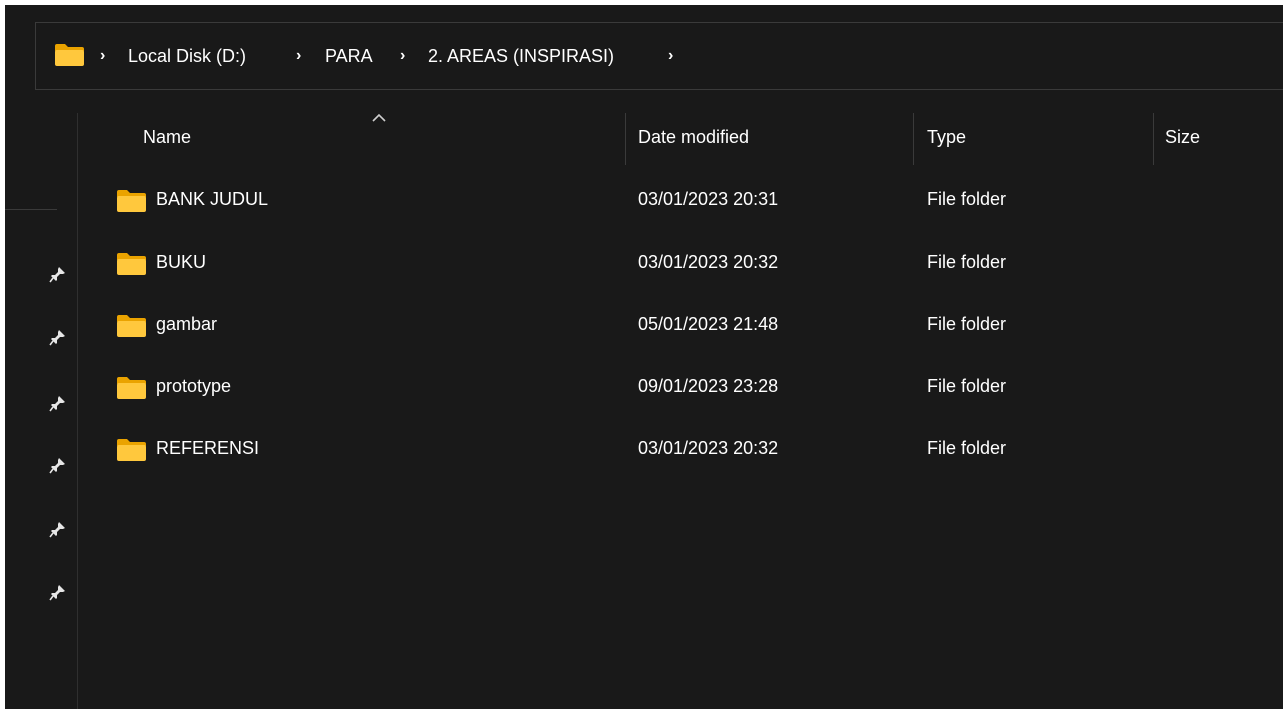 The width and height of the screenshot is (1283, 709). I want to click on file-date-modified: 05/01/2023 21:48, so click(708, 324).